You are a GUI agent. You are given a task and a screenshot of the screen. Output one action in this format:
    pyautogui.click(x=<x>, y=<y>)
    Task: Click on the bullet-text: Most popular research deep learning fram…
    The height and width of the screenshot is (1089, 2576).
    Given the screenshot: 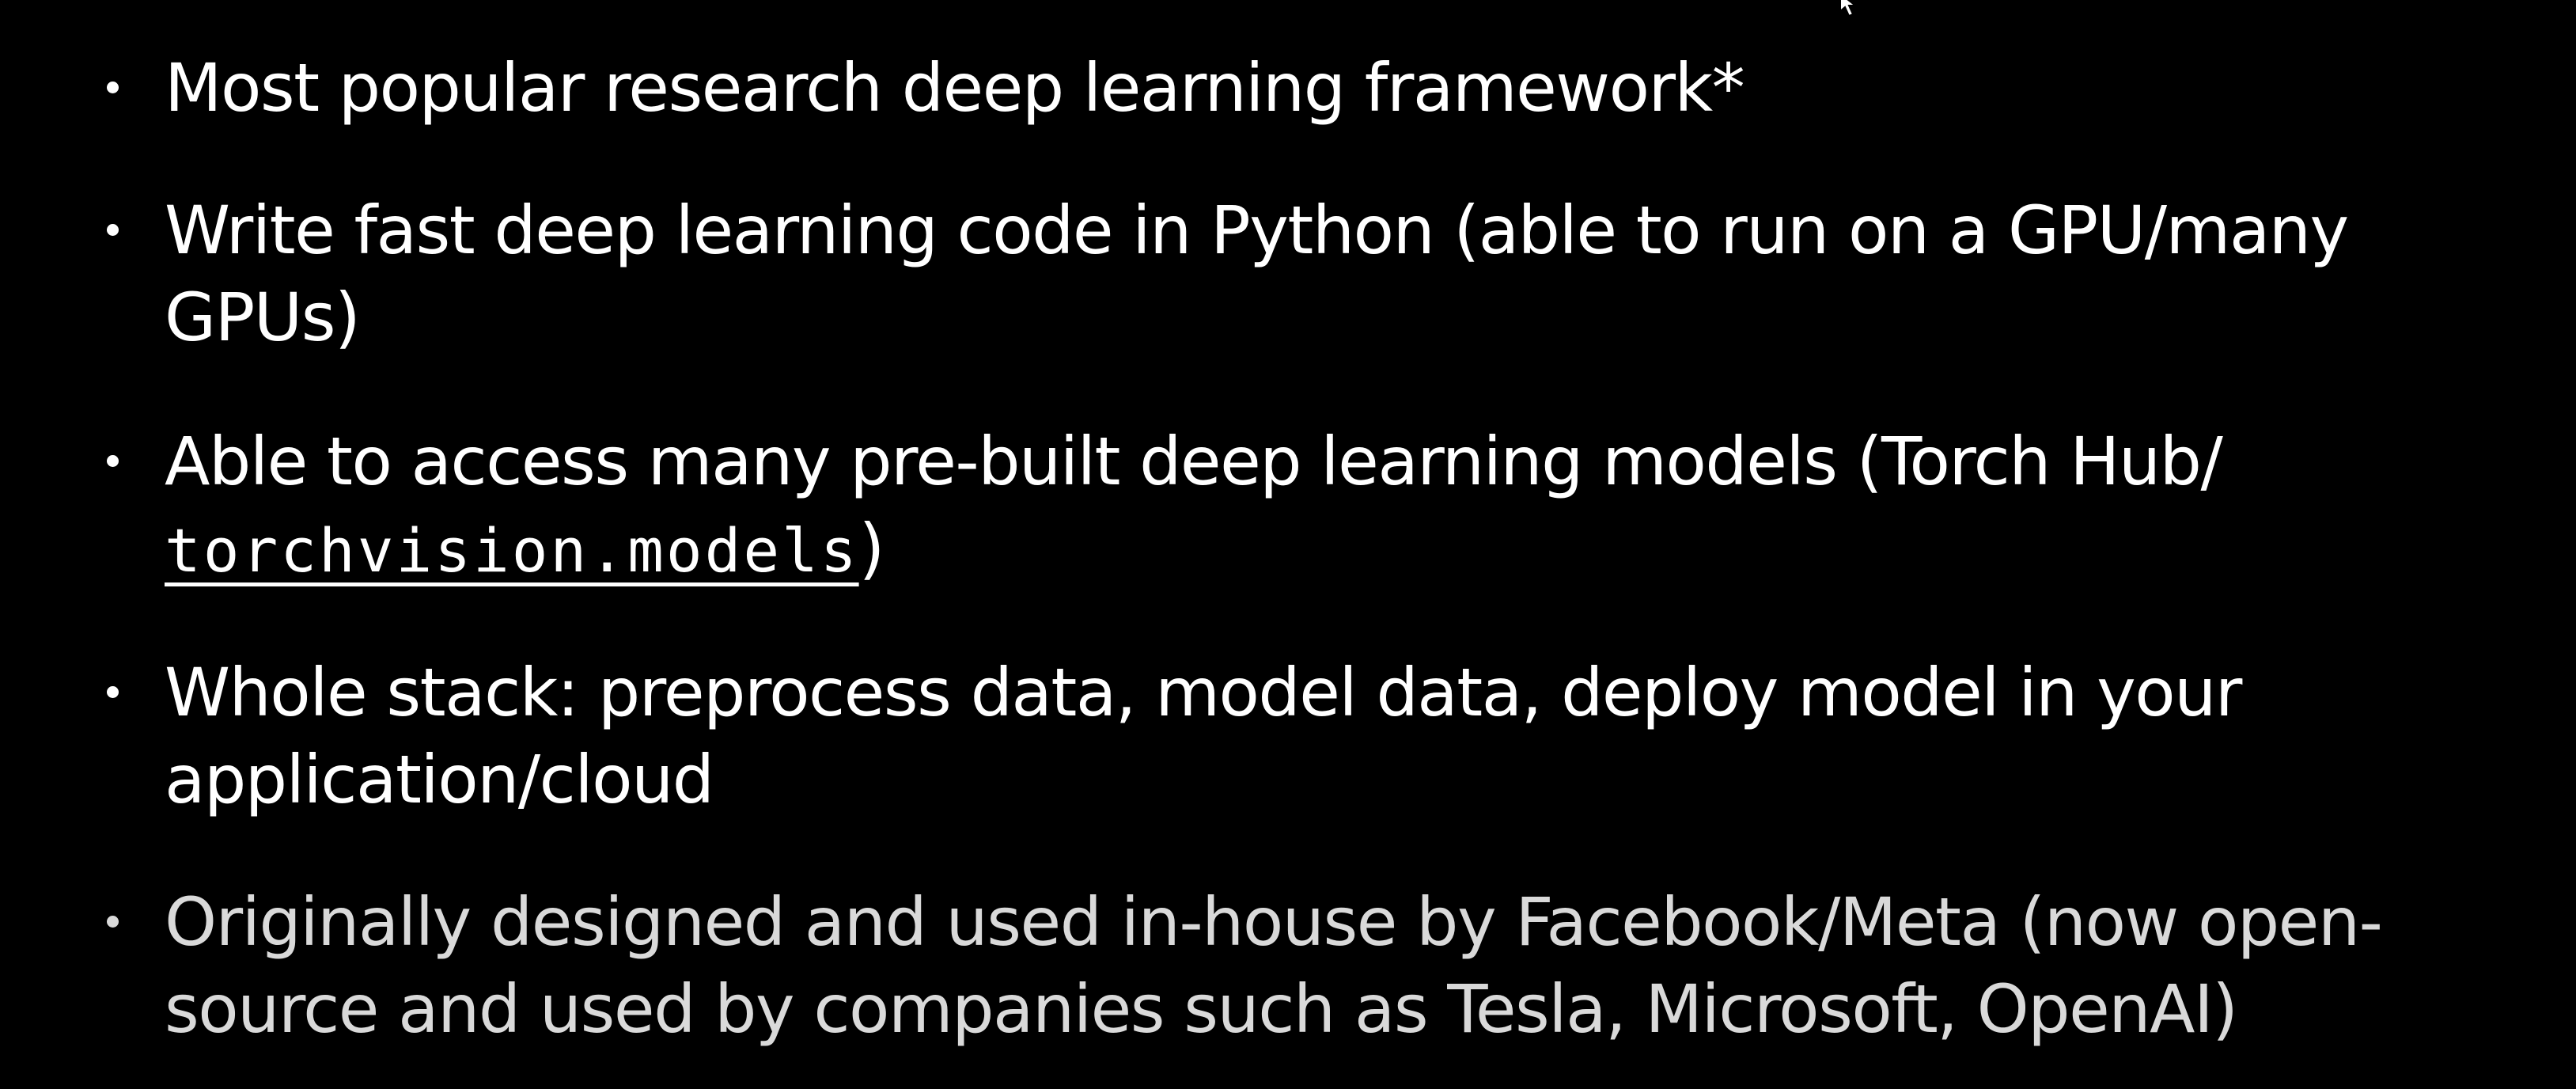 What is the action you would take?
    pyautogui.click(x=955, y=88)
    